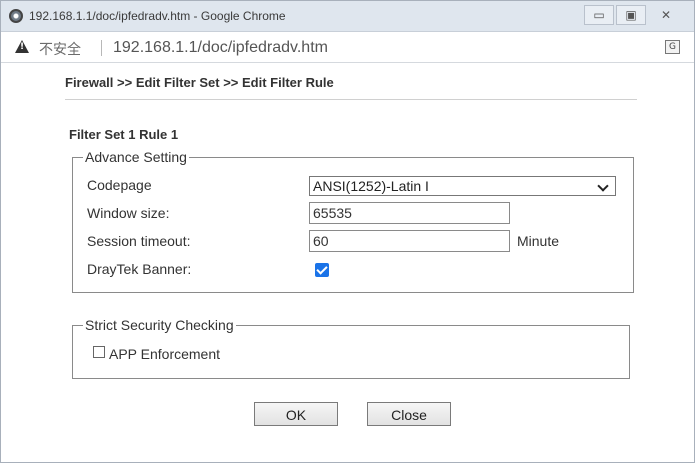 The width and height of the screenshot is (695, 463). Describe the element at coordinates (666, 15) in the screenshot. I see `close-window-button: ✕` at that location.